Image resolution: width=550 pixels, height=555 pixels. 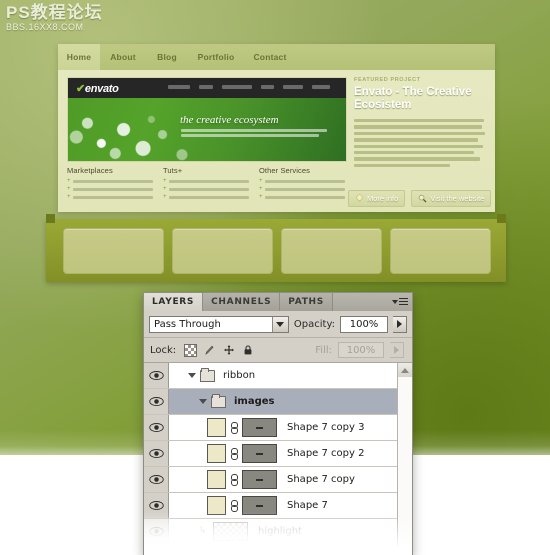 What do you see at coordinates (277, 251) in the screenshot?
I see `ribbon-boxes` at bounding box center [277, 251].